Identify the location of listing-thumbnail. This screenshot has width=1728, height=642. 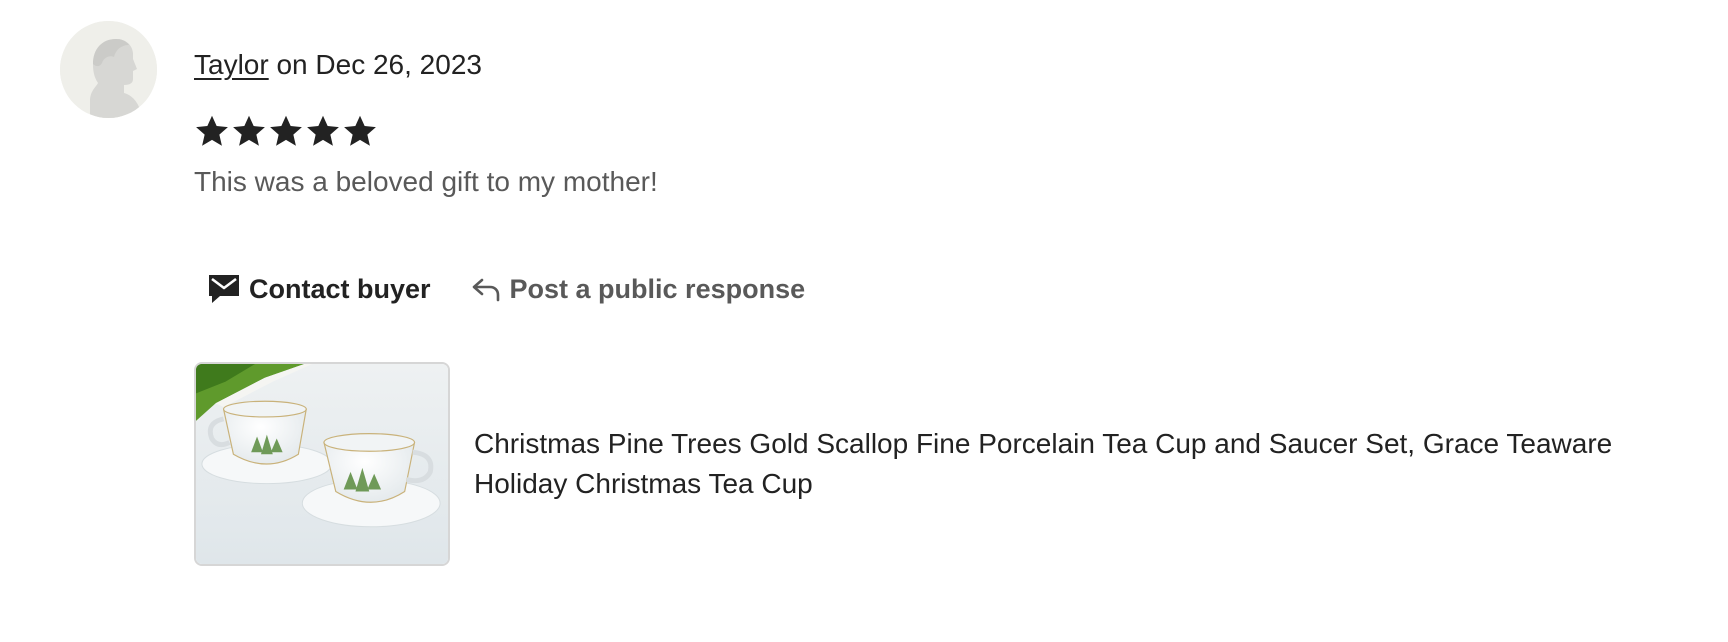
(322, 464).